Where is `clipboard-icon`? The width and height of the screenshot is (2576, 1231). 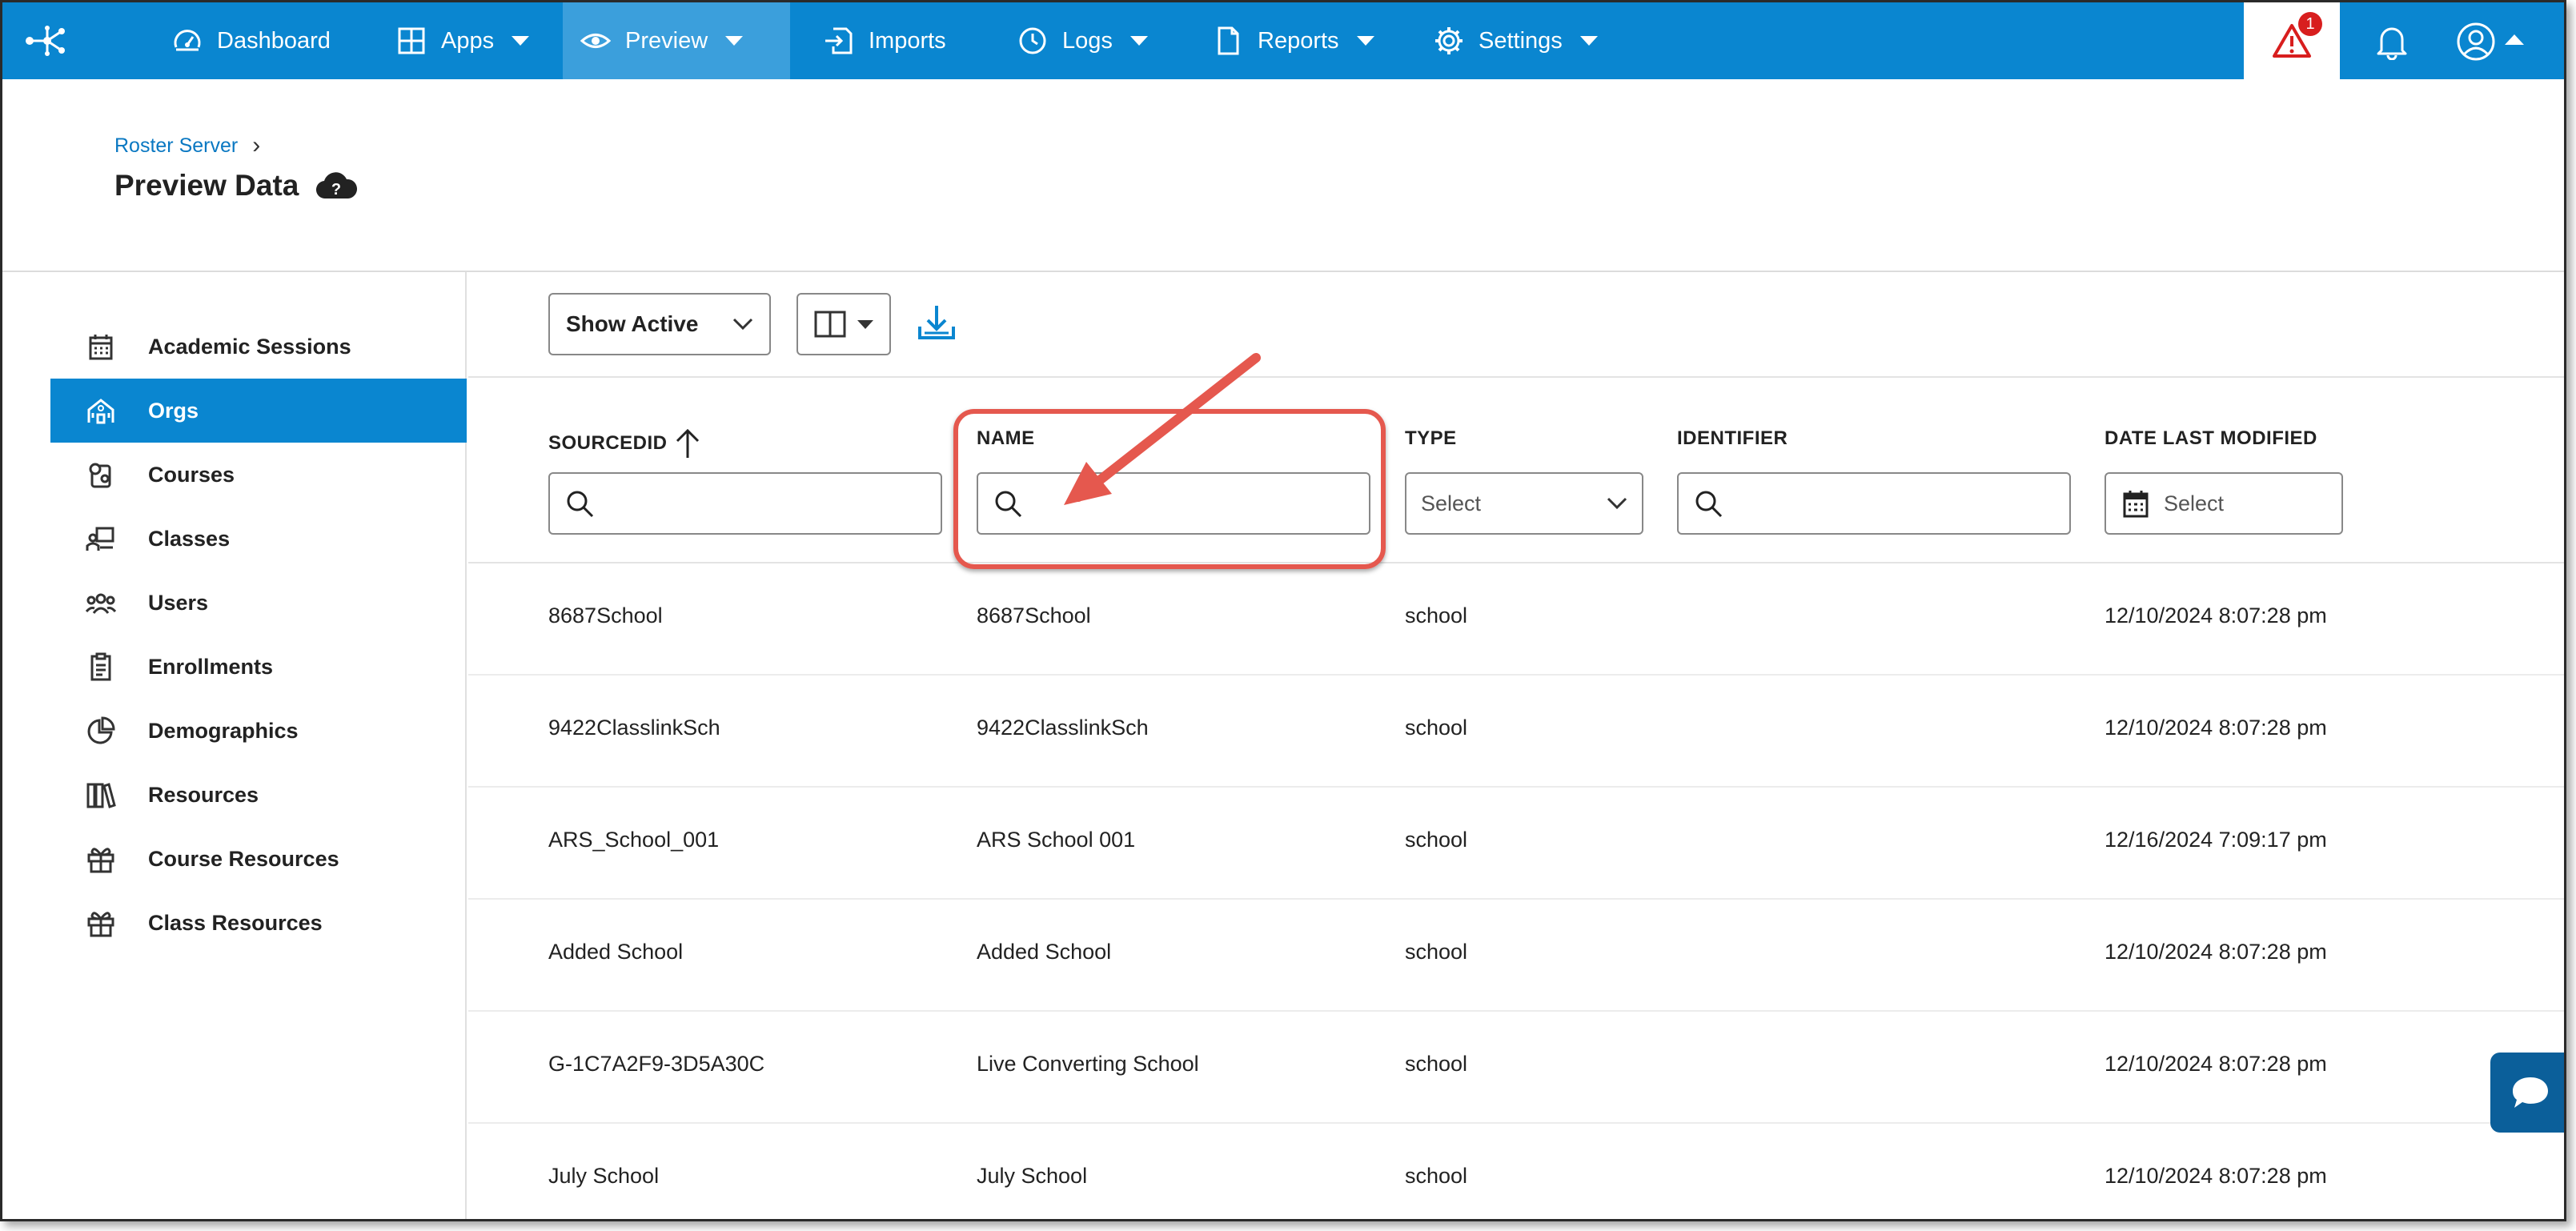
clipboard-icon is located at coordinates (101, 666).